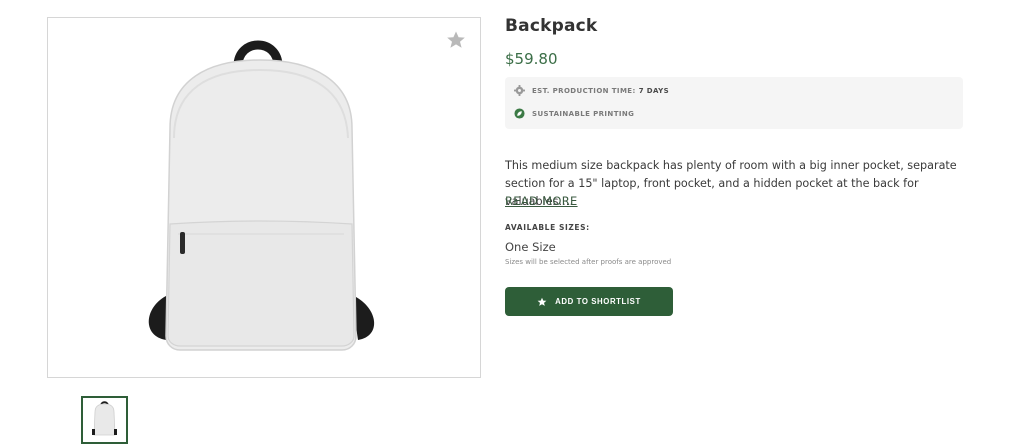 The width and height of the screenshot is (1024, 447). I want to click on add-to-shortlist-label: ADD TO SHORTLIST, so click(598, 301).